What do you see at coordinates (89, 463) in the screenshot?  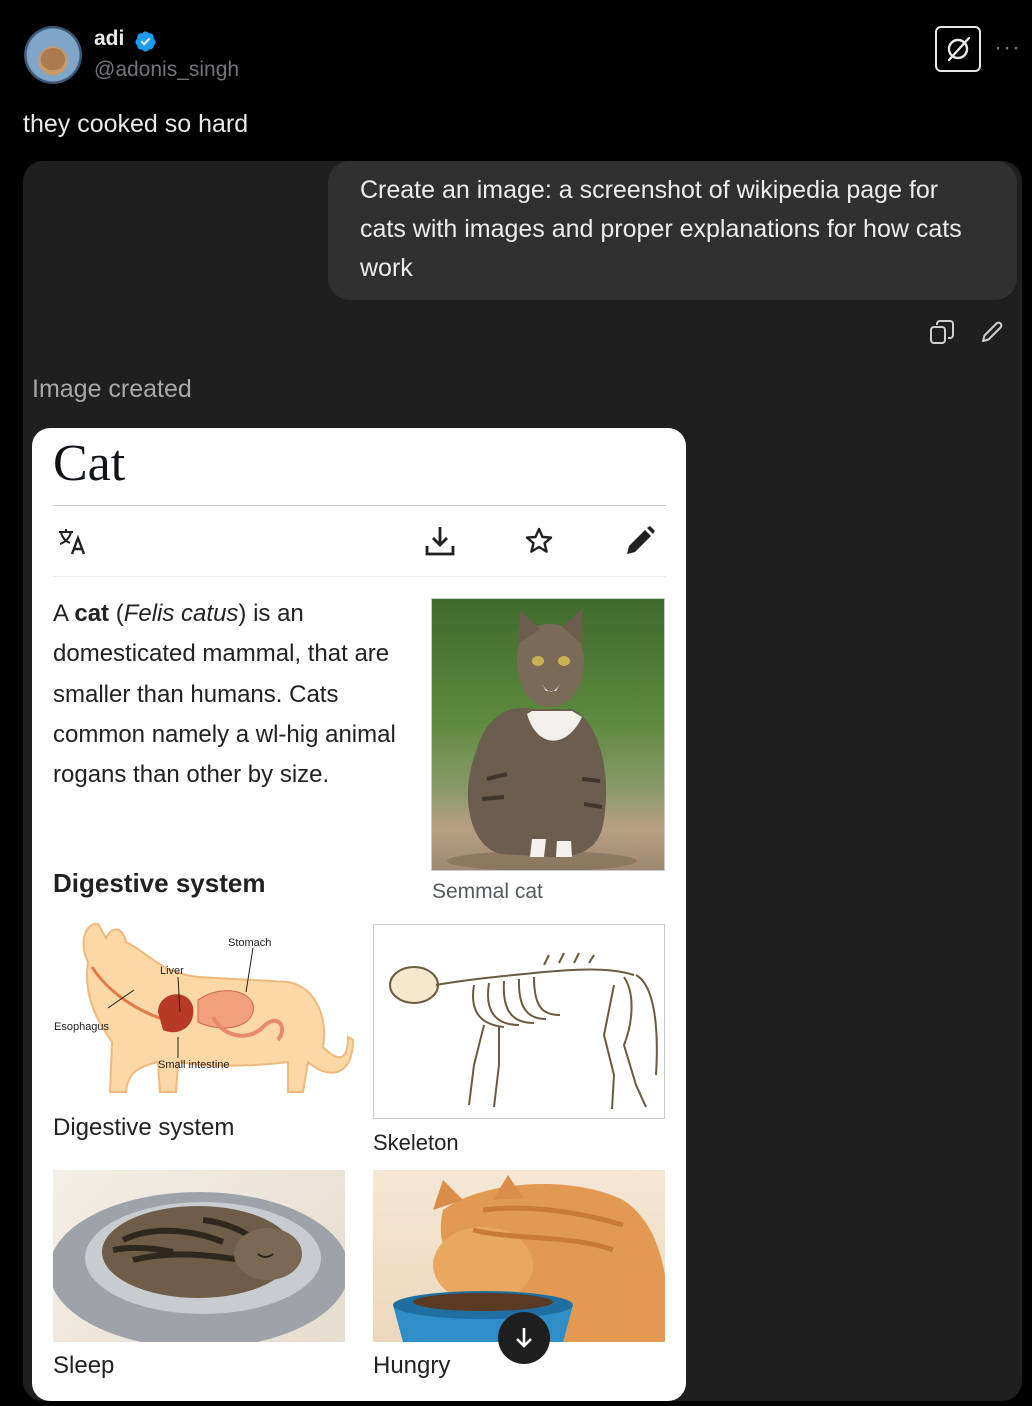 I see `page-title: Cat` at bounding box center [89, 463].